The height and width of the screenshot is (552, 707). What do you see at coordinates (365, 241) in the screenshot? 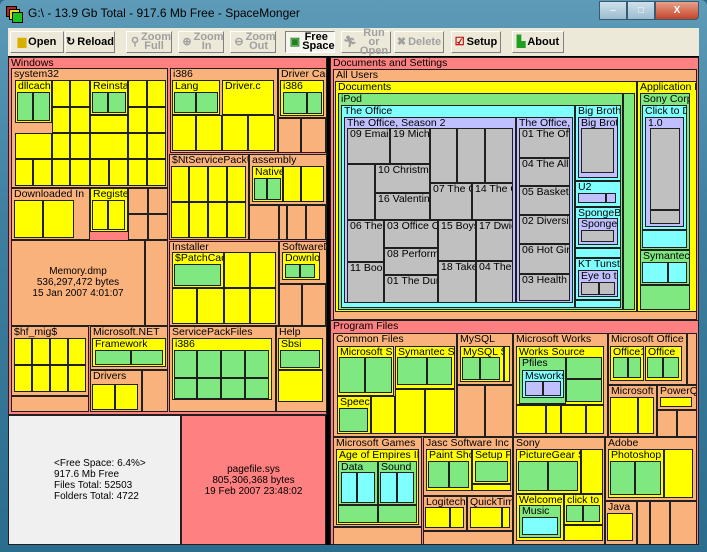
I see `file-block: 06 The F` at bounding box center [365, 241].